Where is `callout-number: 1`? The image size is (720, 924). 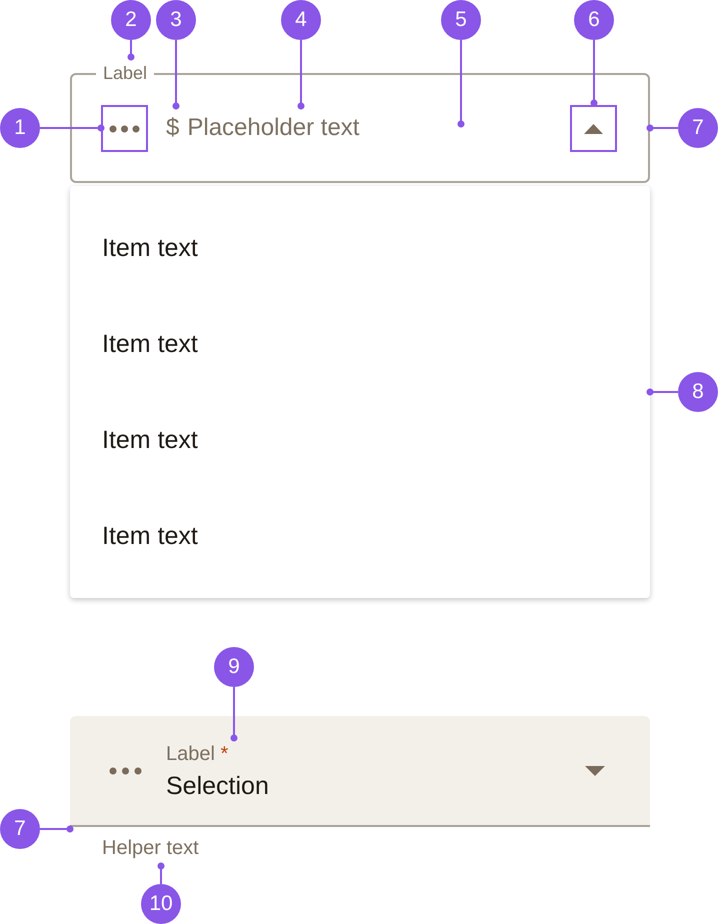
callout-number: 1 is located at coordinates (20, 128).